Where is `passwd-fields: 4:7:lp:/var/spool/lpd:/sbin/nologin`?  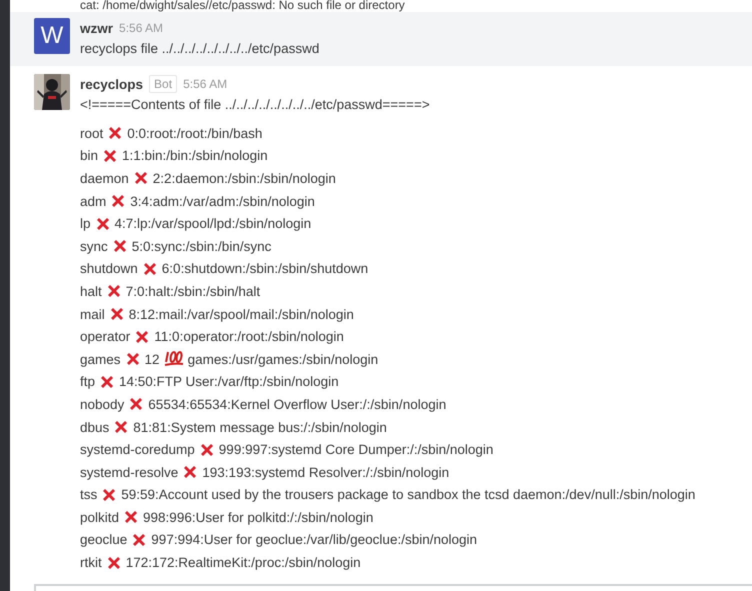 passwd-fields: 4:7:lp:/var/spool/lpd:/sbin/nologin is located at coordinates (213, 224).